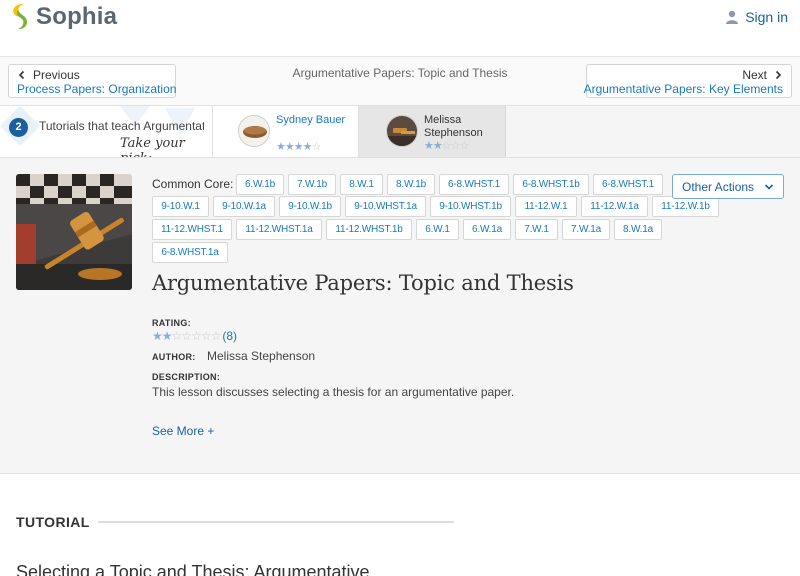  I want to click on take-your-pick-text: Take your pick:, so click(152, 146).